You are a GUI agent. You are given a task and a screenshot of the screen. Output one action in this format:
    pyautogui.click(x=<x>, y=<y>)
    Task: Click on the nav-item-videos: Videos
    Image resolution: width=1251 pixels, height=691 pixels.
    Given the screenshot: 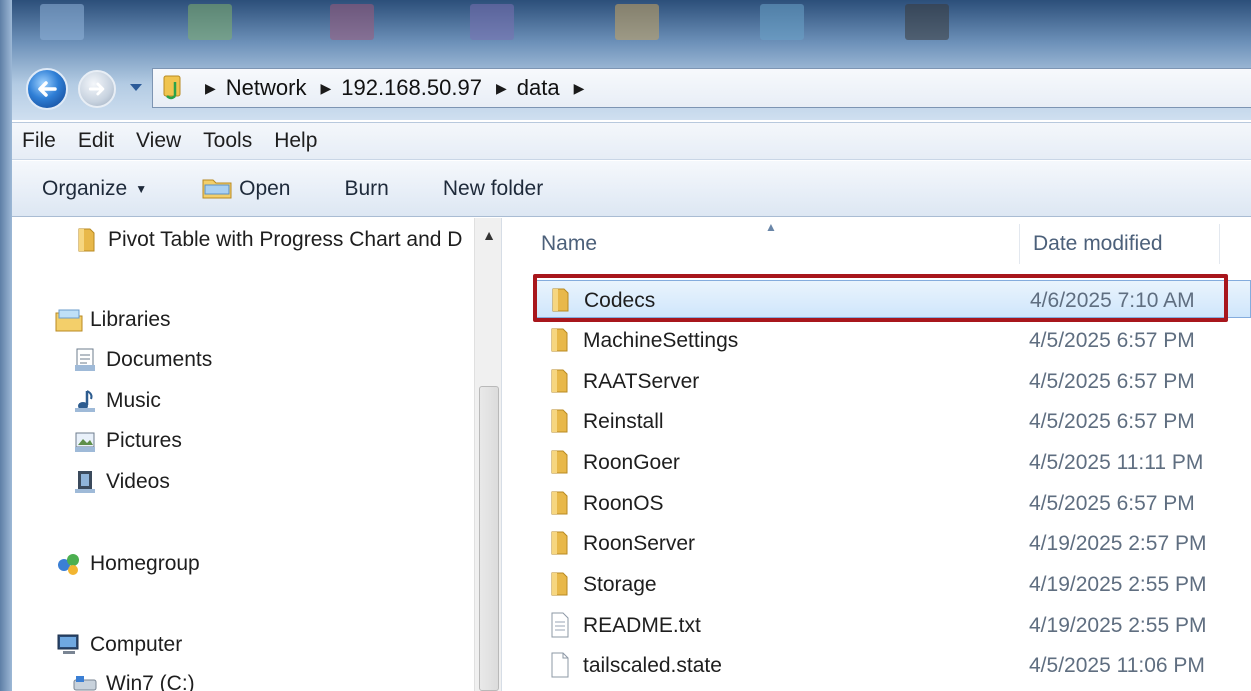 What is the action you would take?
    pyautogui.click(x=120, y=482)
    